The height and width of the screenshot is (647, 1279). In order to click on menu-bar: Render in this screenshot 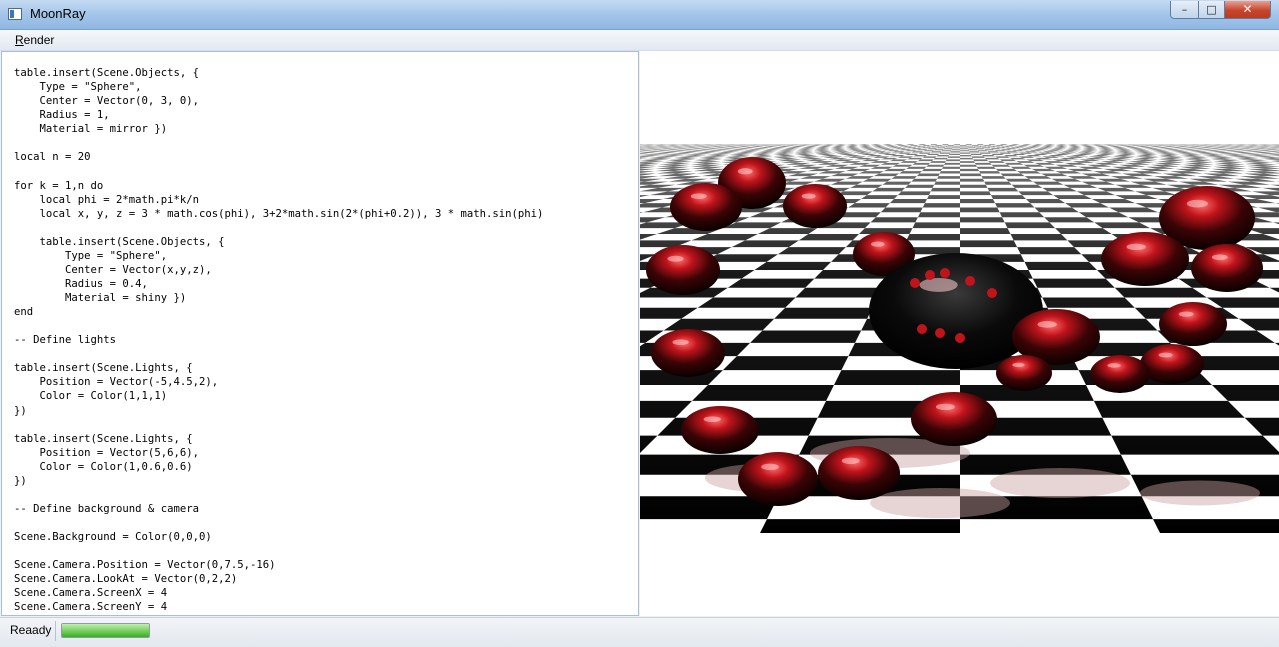, I will do `click(639, 40)`.